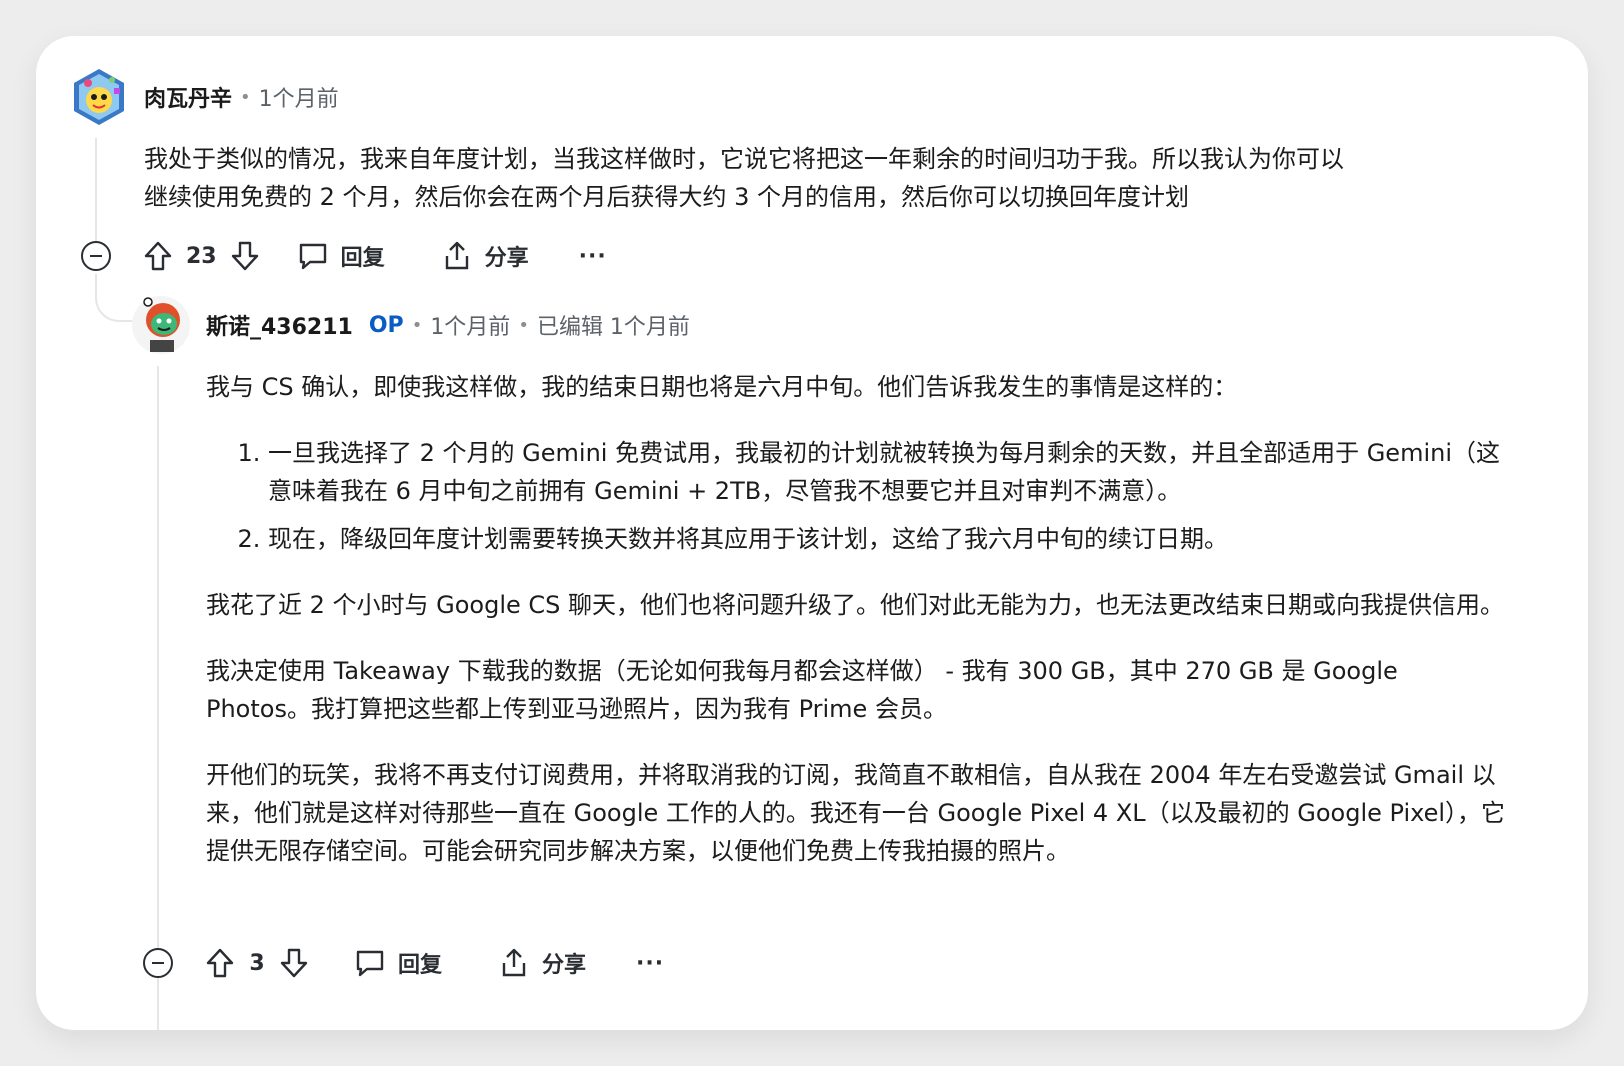  I want to click on list-item: 现在，降级回年度计划需要转换天数并将其应用于该计划，这给了我六月中旬的续订日期。, so click(887, 539).